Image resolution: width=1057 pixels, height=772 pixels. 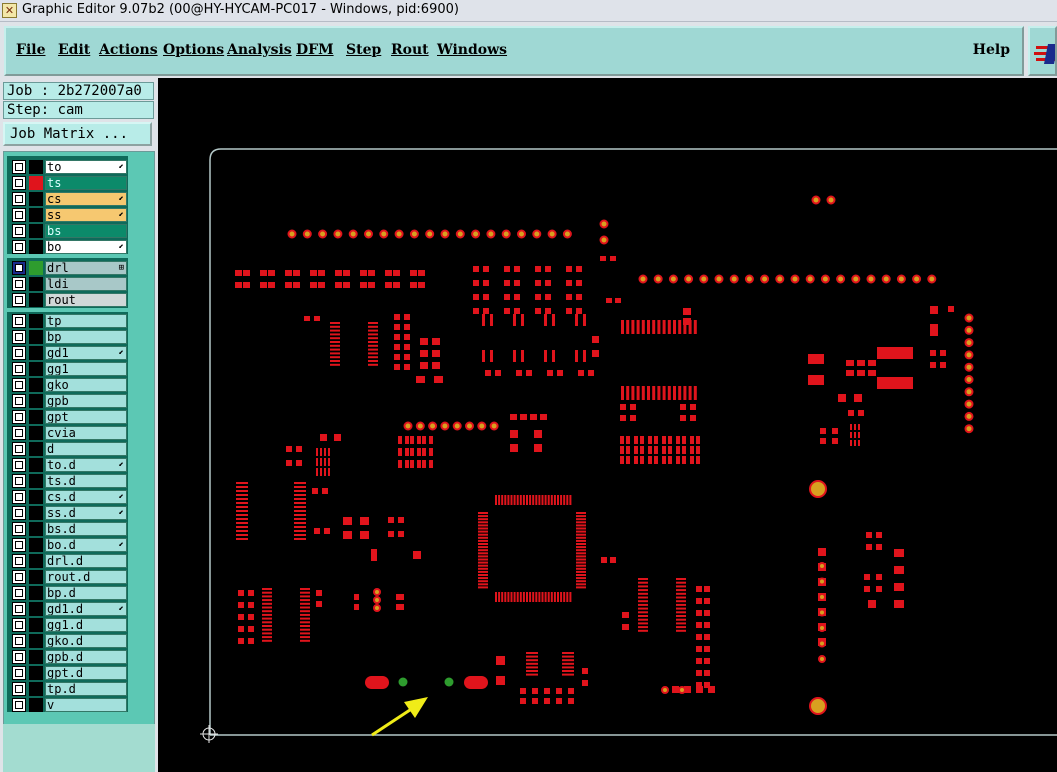 I want to click on layer-row-gpt-d: gpt.d, so click(x=70, y=673).